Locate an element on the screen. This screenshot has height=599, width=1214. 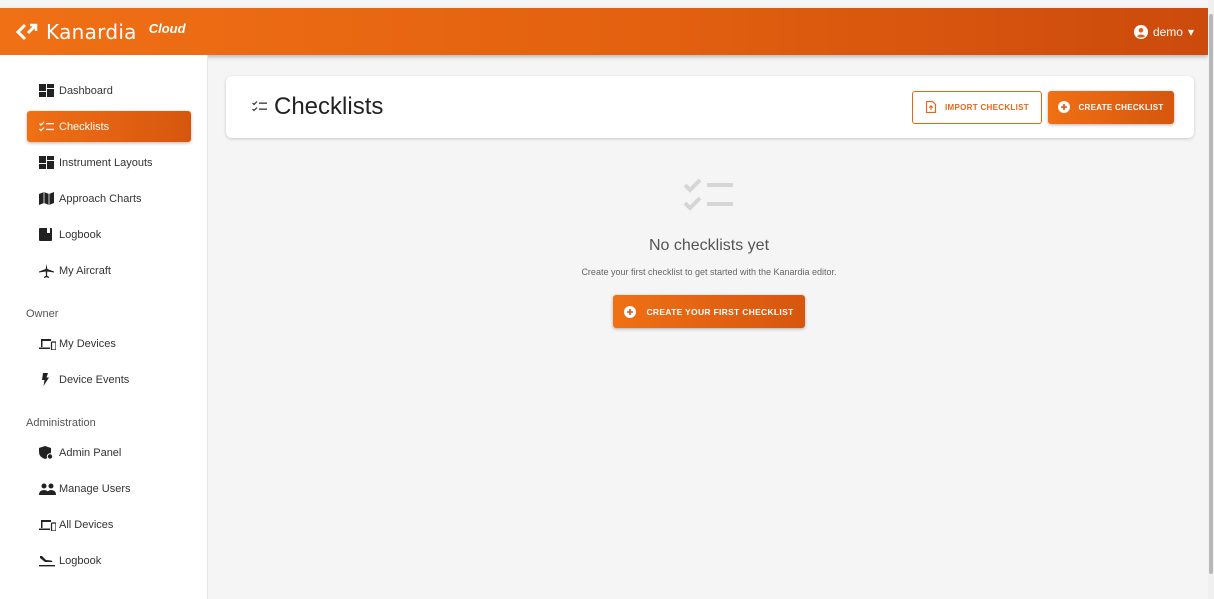
create-first-checklist-button: CREATE YOUR FIRST CHECKLIST is located at coordinates (709, 311).